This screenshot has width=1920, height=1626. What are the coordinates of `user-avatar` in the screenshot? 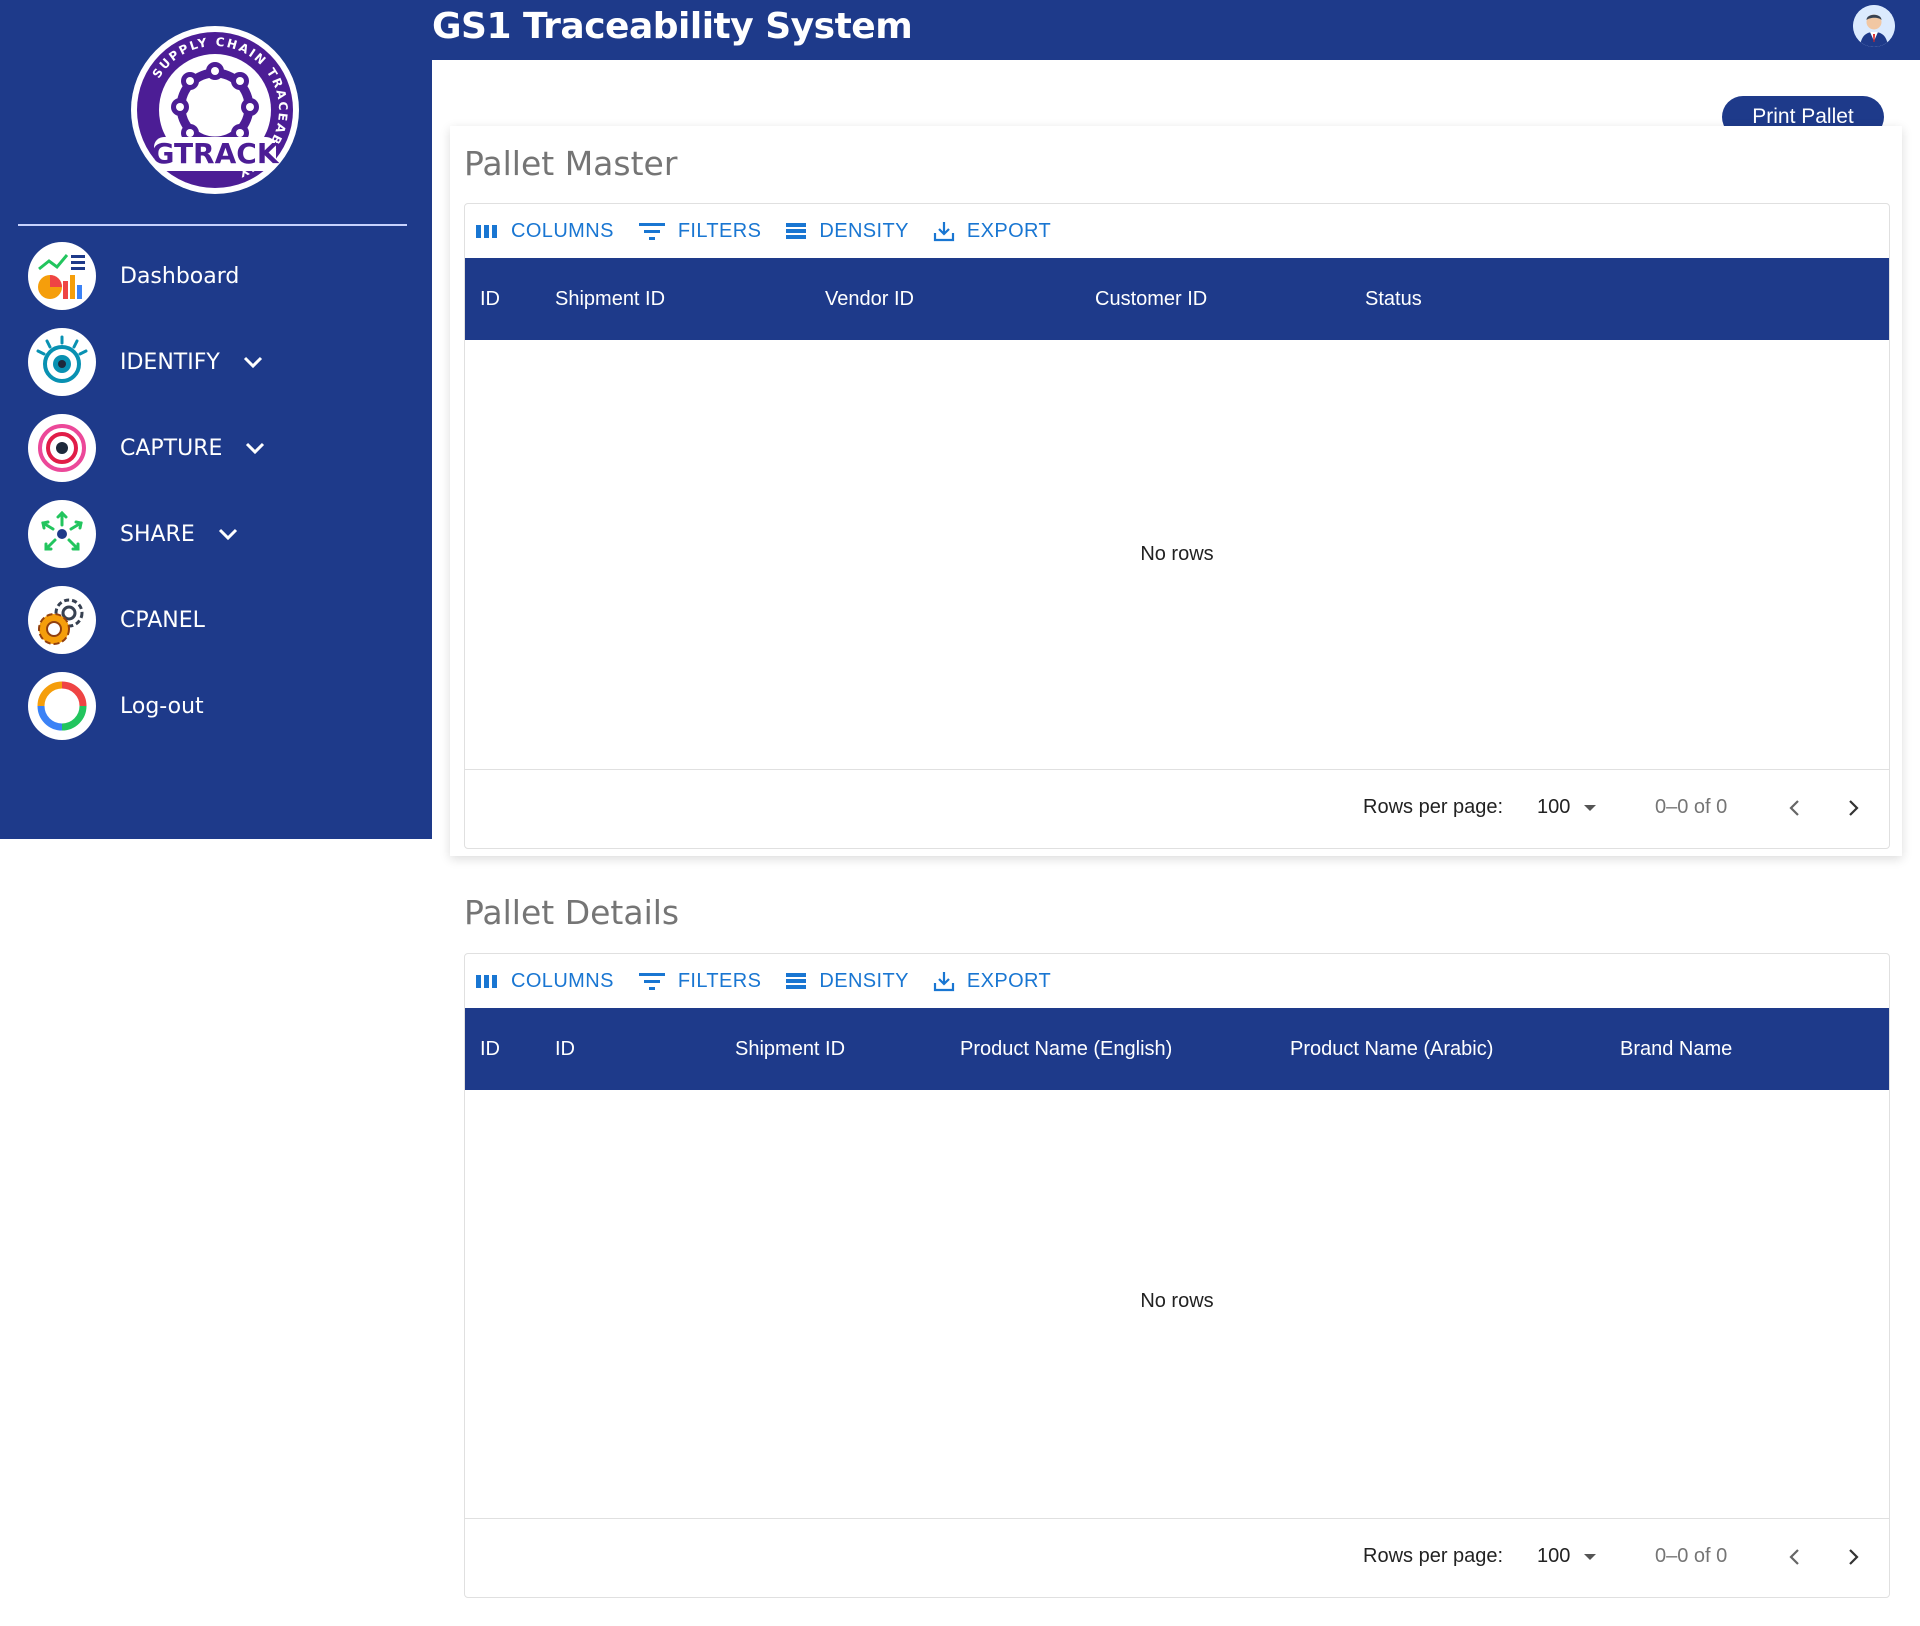 It's located at (1874, 26).